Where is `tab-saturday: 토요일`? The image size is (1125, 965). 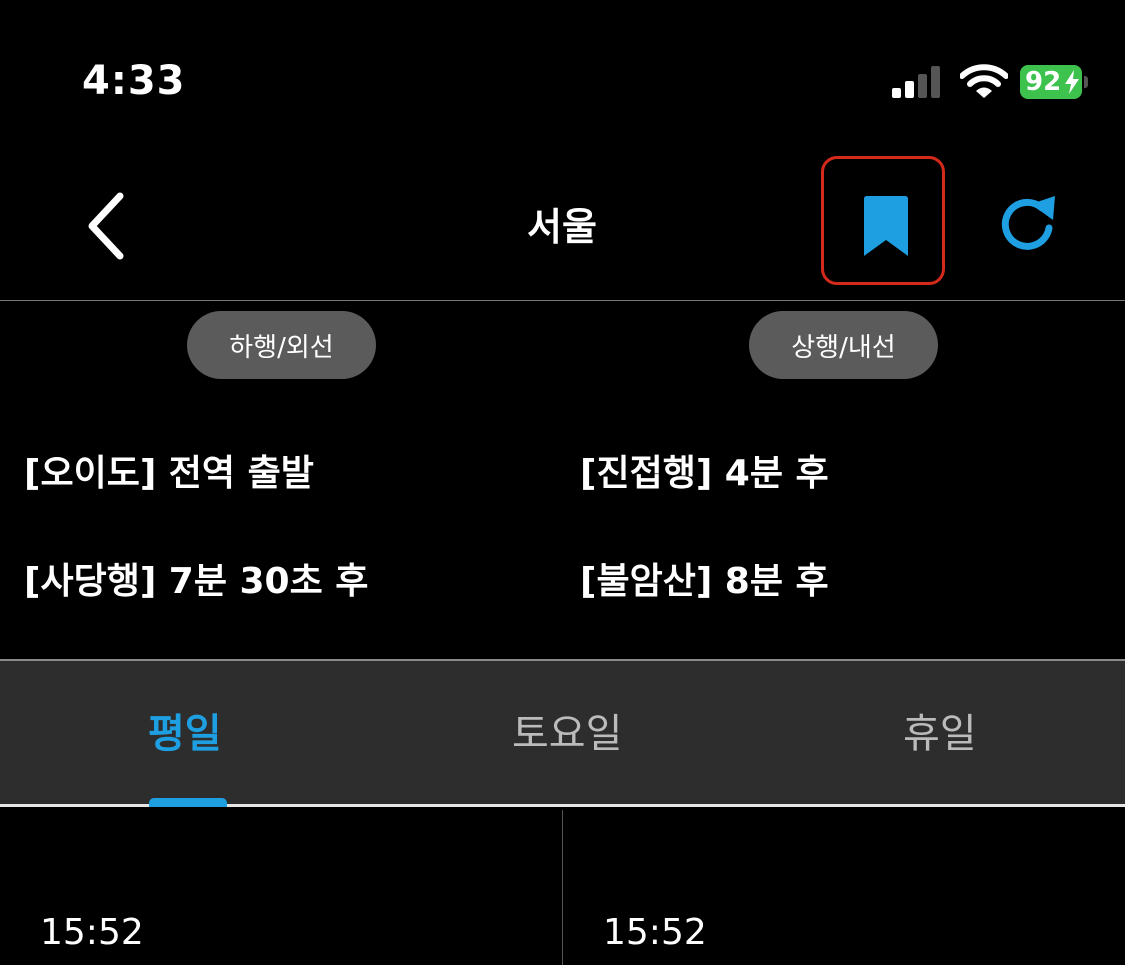
tab-saturday: 토요일 is located at coordinates (567, 730).